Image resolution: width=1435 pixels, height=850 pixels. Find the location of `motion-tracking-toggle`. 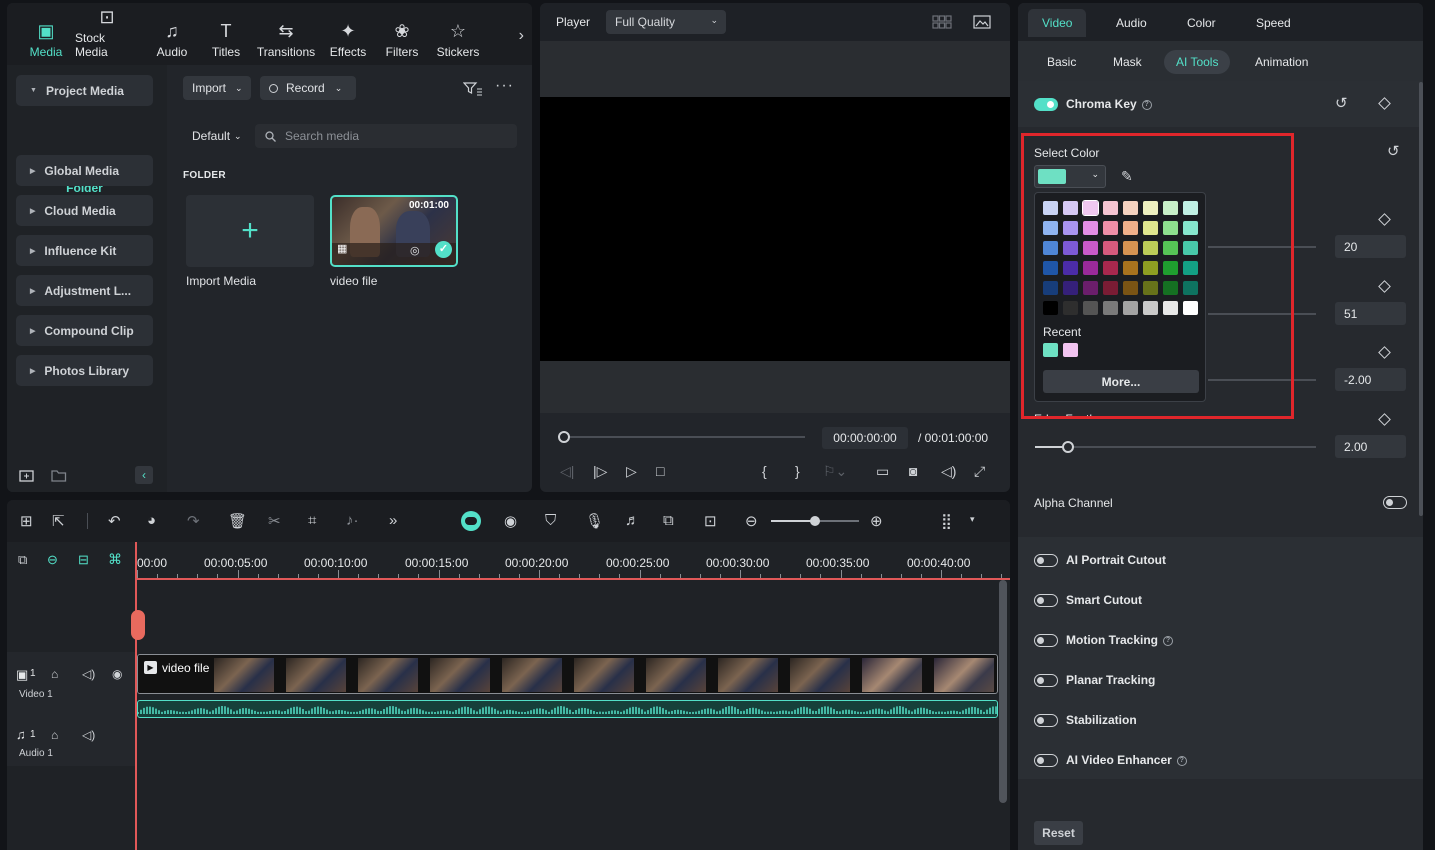

motion-tracking-toggle is located at coordinates (1046, 640).